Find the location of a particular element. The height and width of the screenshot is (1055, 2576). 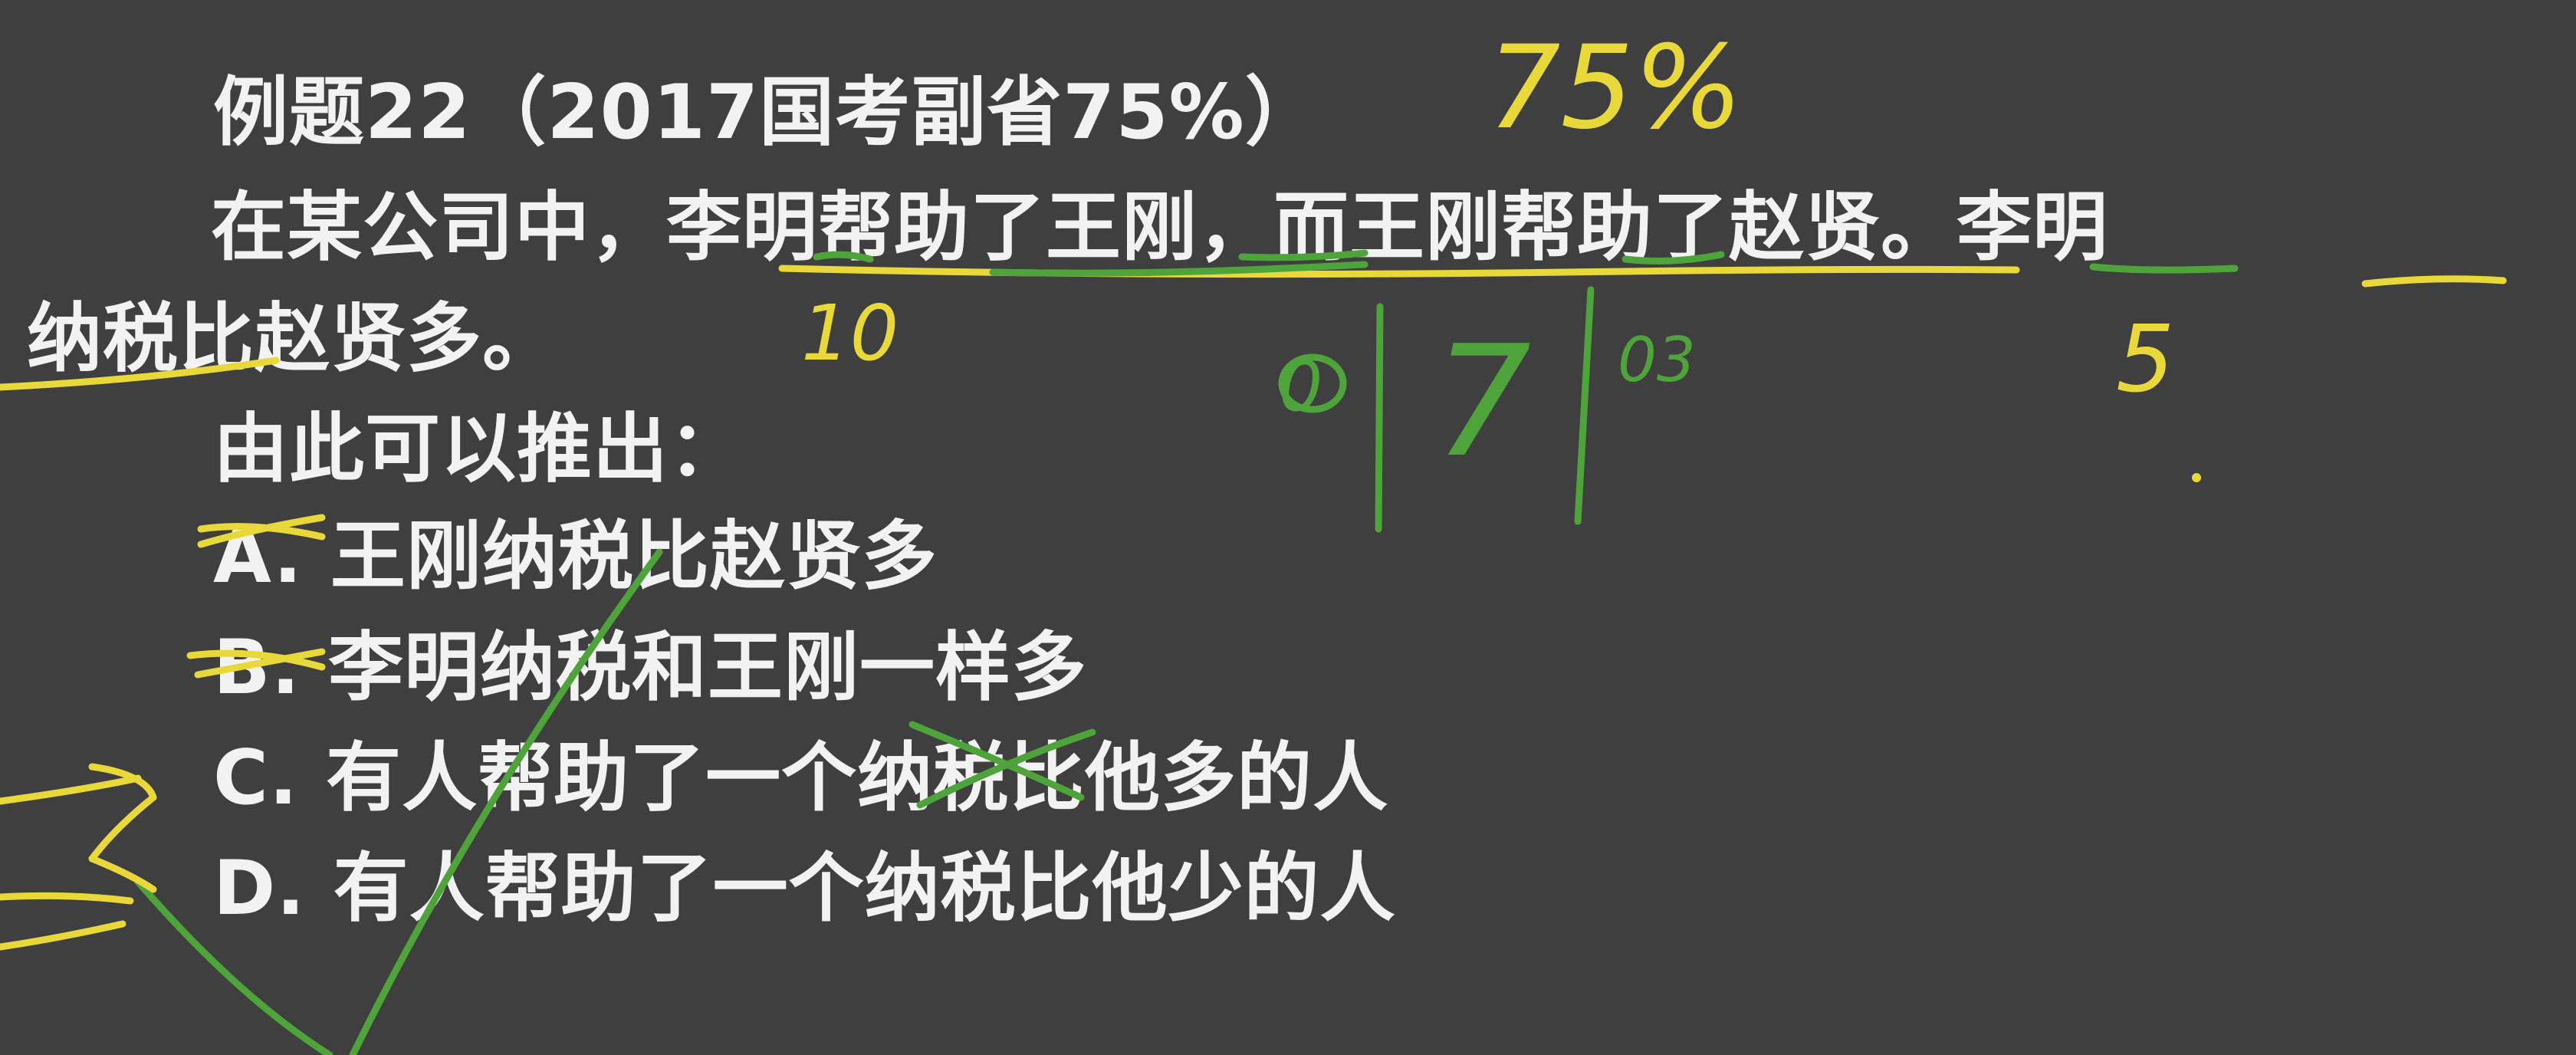

divider-right is located at coordinates (1584, 405).